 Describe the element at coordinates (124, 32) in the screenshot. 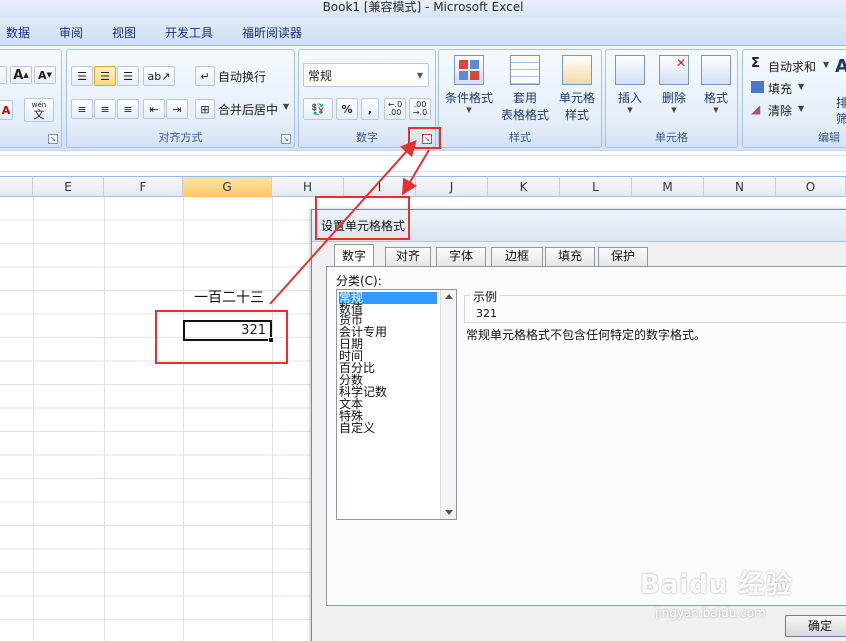

I see `tab-view: 视图` at that location.